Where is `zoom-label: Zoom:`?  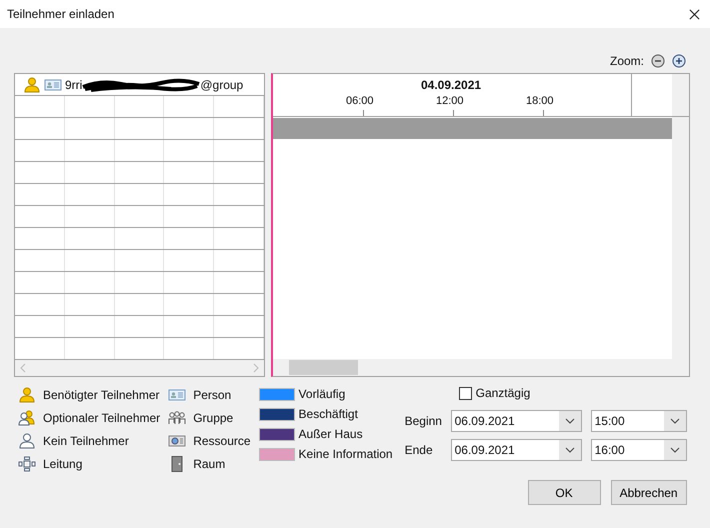 zoom-label: Zoom: is located at coordinates (627, 61).